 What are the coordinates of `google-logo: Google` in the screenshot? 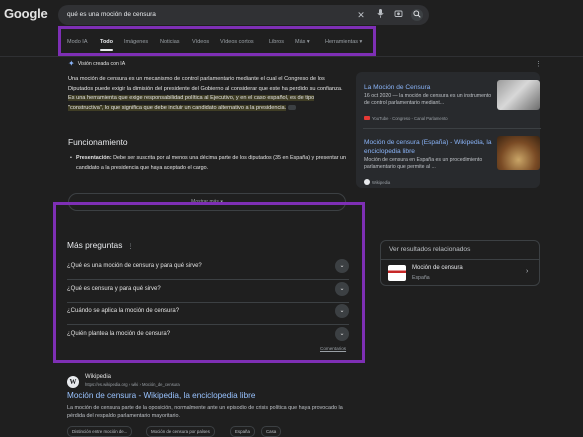 It's located at (26, 13).